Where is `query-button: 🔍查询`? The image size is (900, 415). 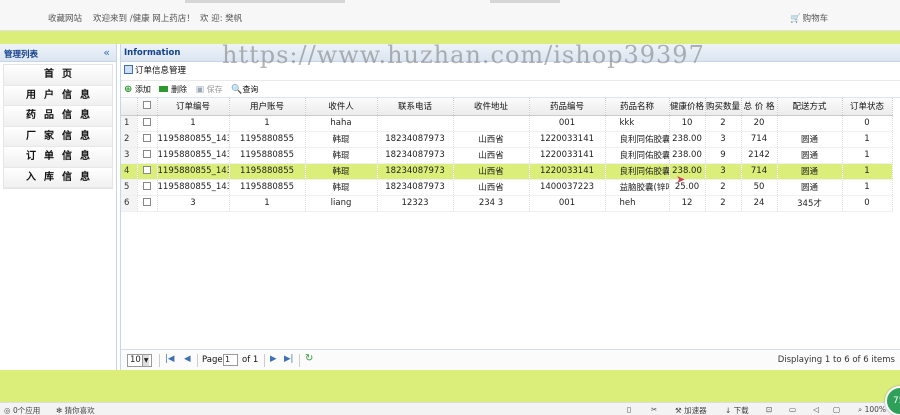 query-button: 🔍查询 is located at coordinates (244, 90).